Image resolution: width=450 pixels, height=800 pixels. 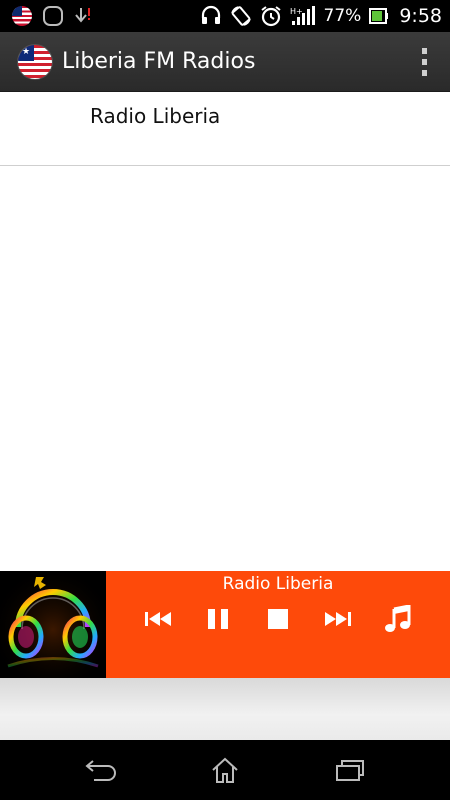 I want to click on navigation-bar, so click(x=225, y=770).